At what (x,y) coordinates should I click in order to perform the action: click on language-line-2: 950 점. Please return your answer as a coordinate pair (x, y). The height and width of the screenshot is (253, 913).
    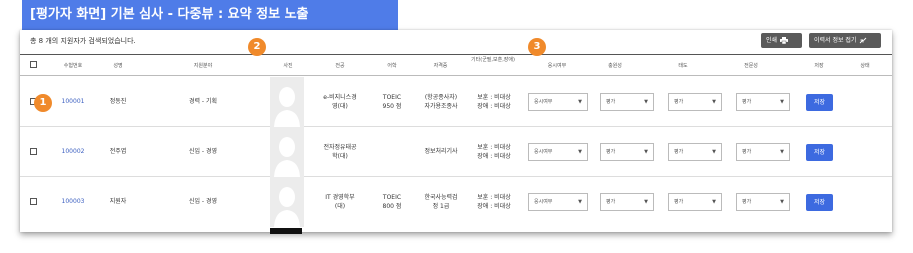
    Looking at the image, I should click on (392, 106).